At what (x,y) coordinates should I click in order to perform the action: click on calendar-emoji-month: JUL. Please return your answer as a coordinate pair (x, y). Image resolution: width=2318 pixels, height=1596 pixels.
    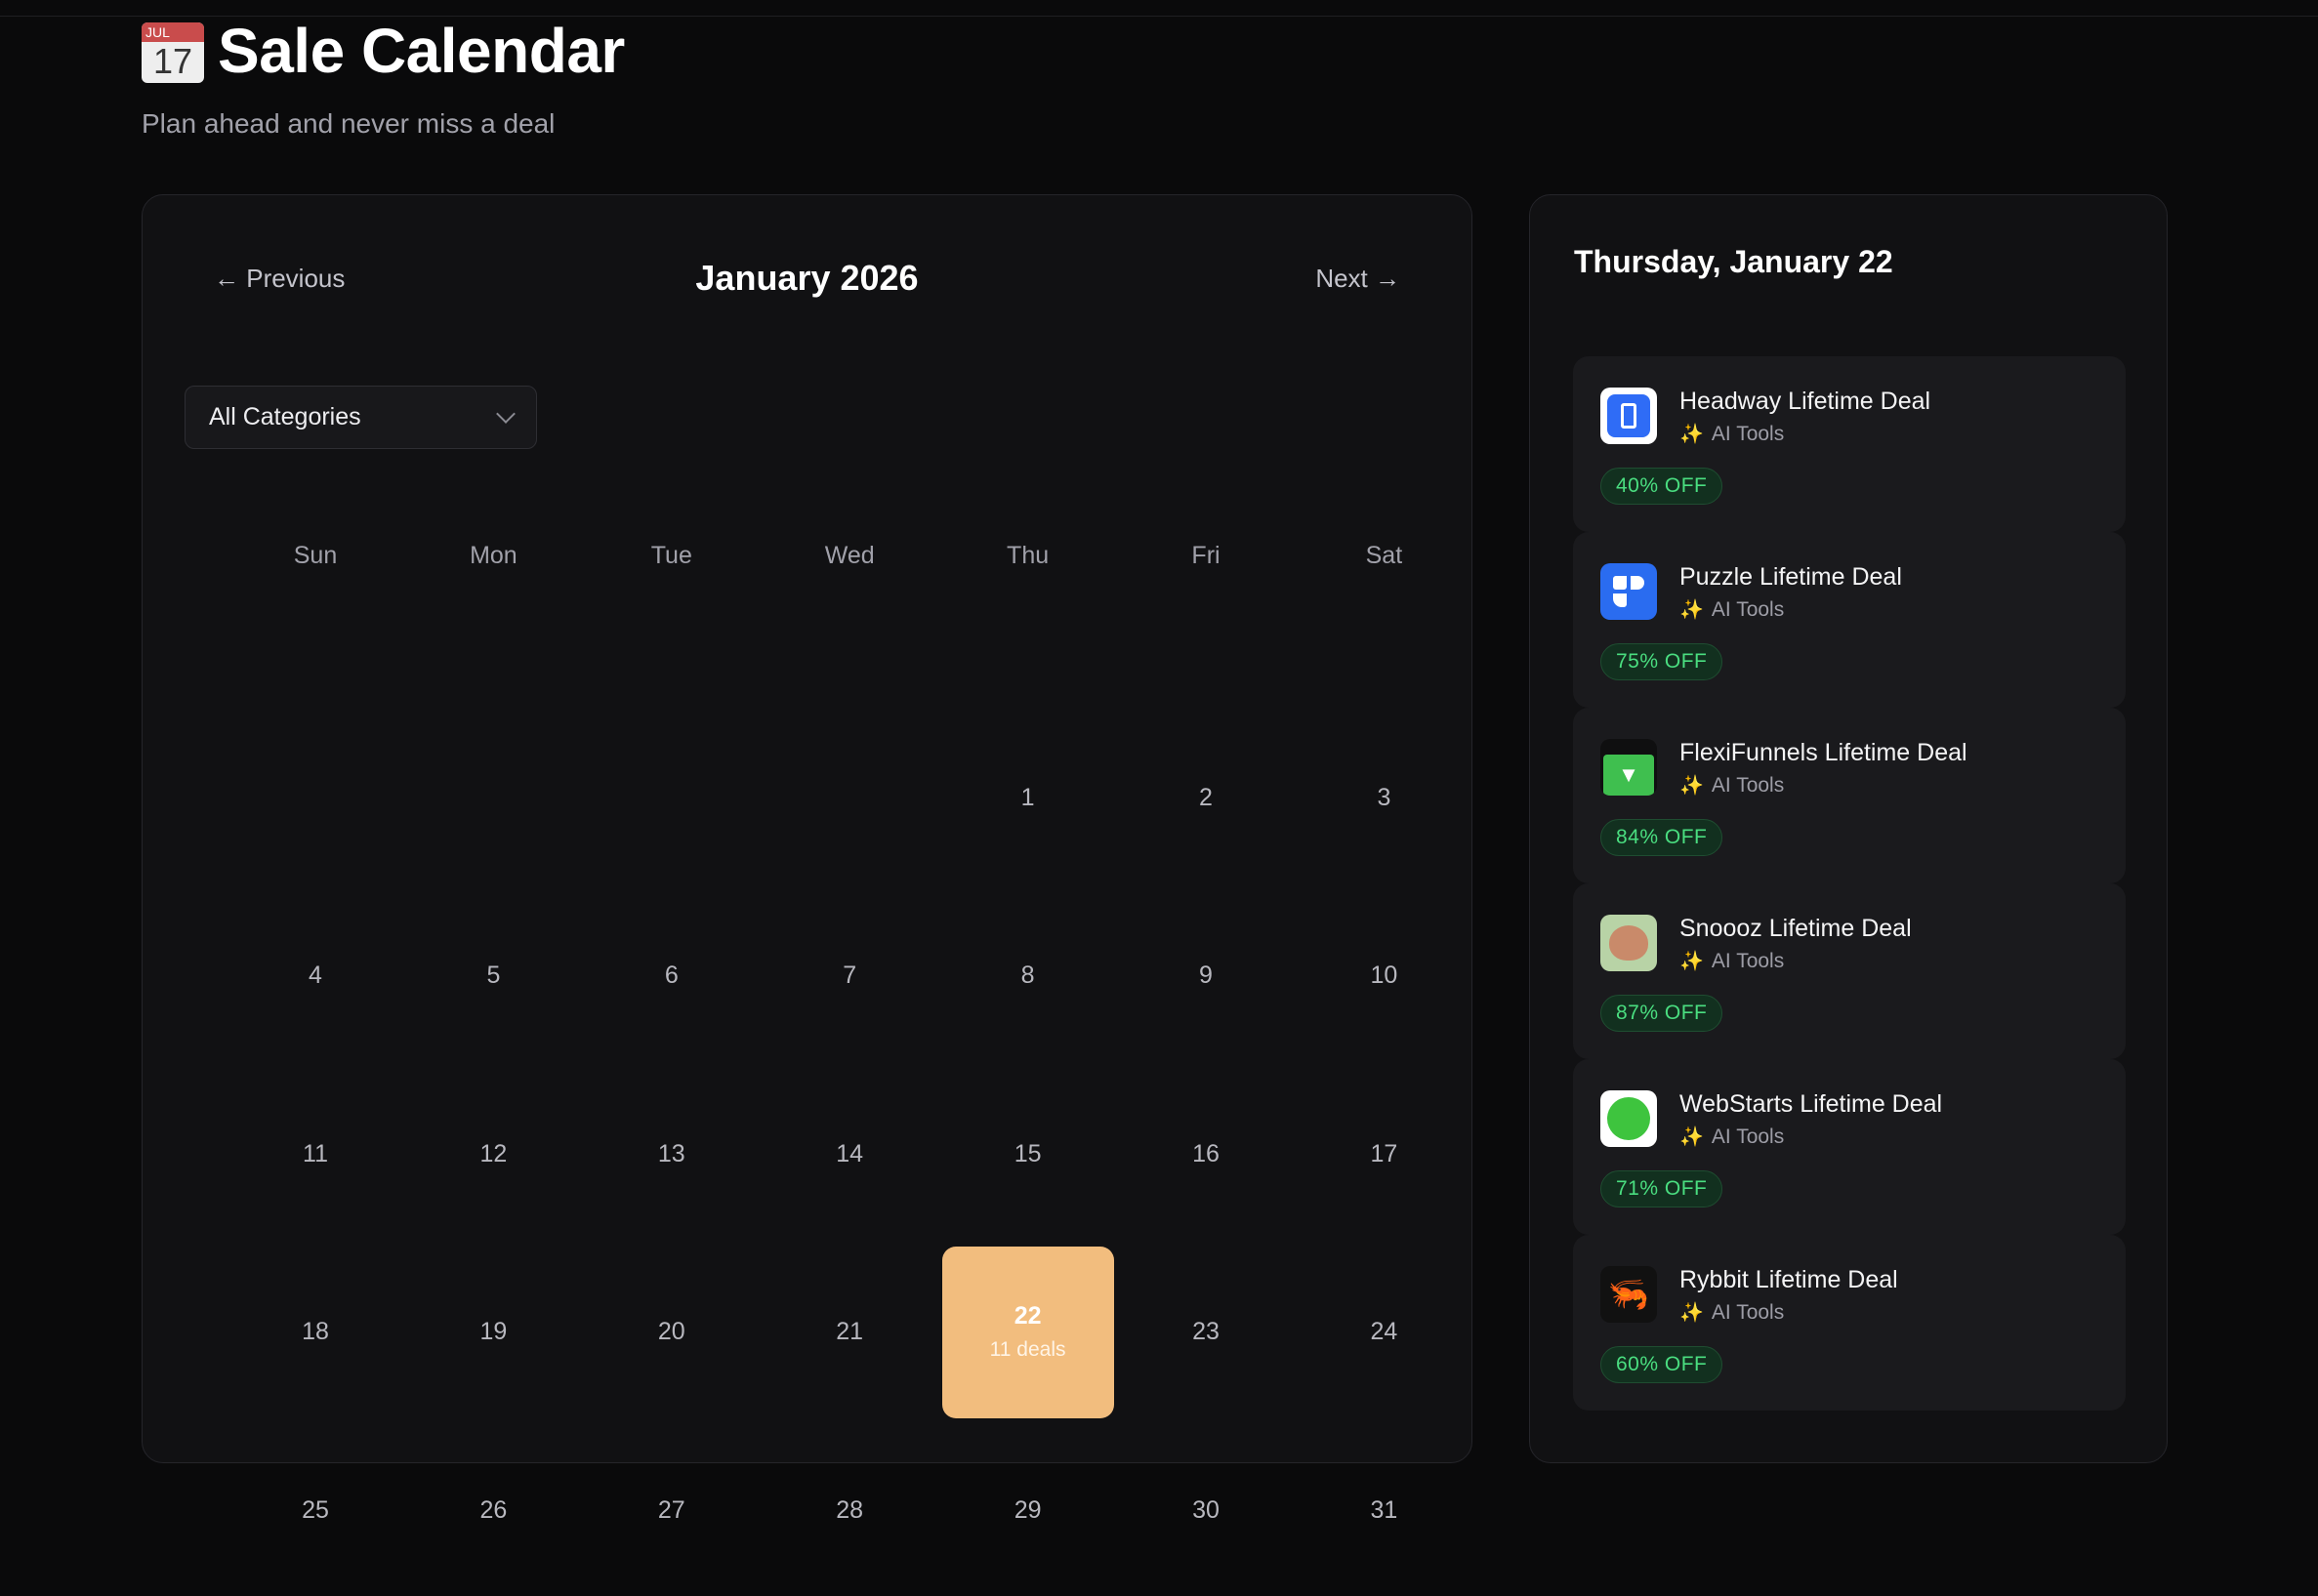
    Looking at the image, I should click on (173, 32).